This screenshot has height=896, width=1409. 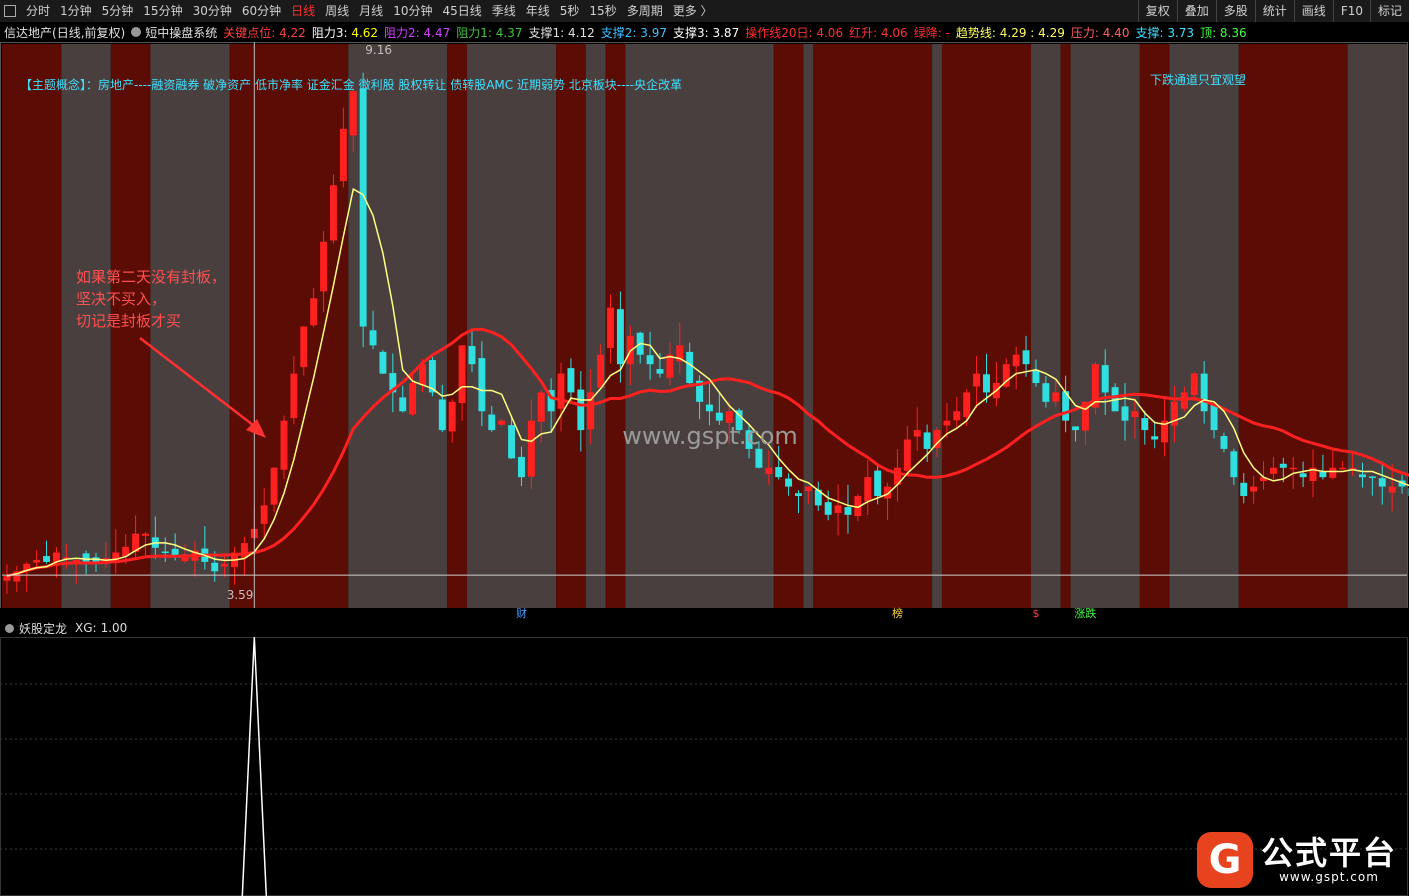 What do you see at coordinates (618, 32) in the screenshot?
I see `indicator-label-5: 支撑2:` at bounding box center [618, 32].